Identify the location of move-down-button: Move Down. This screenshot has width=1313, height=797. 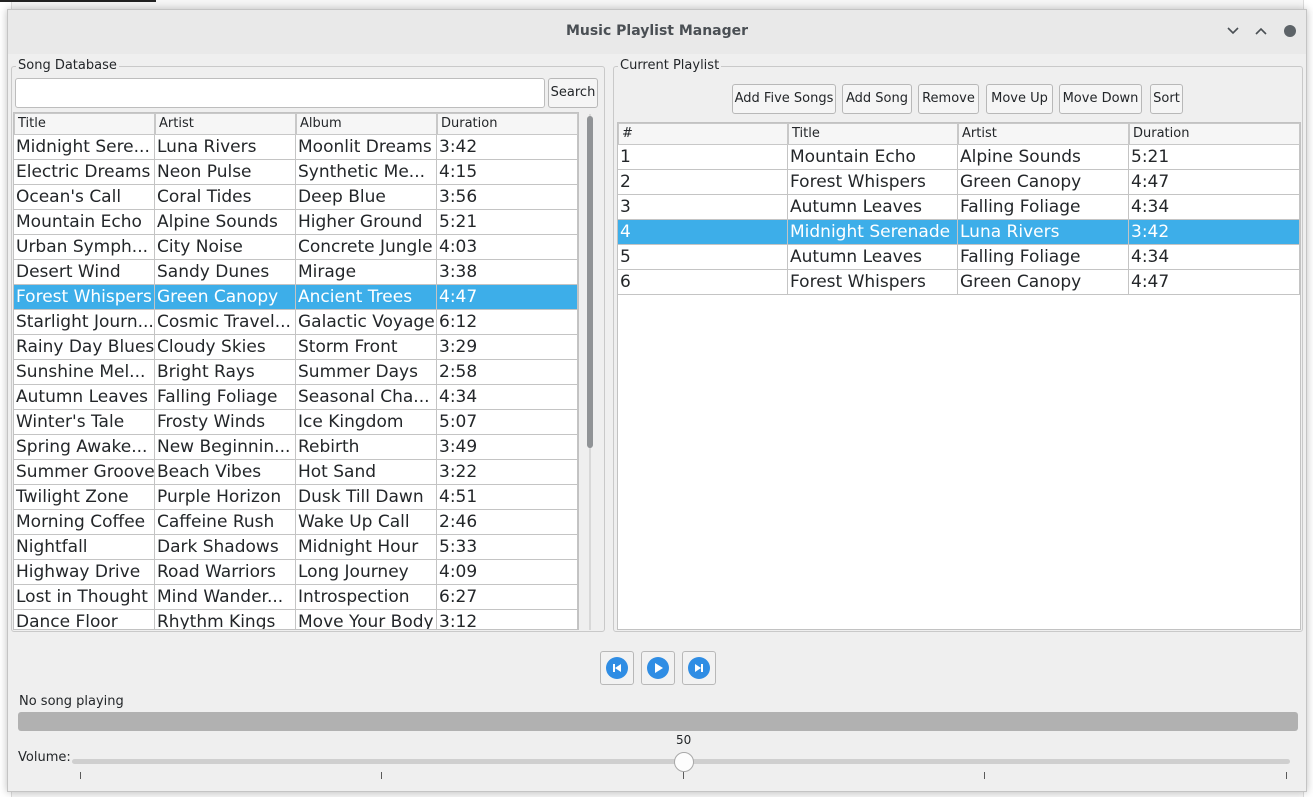
(1100, 99).